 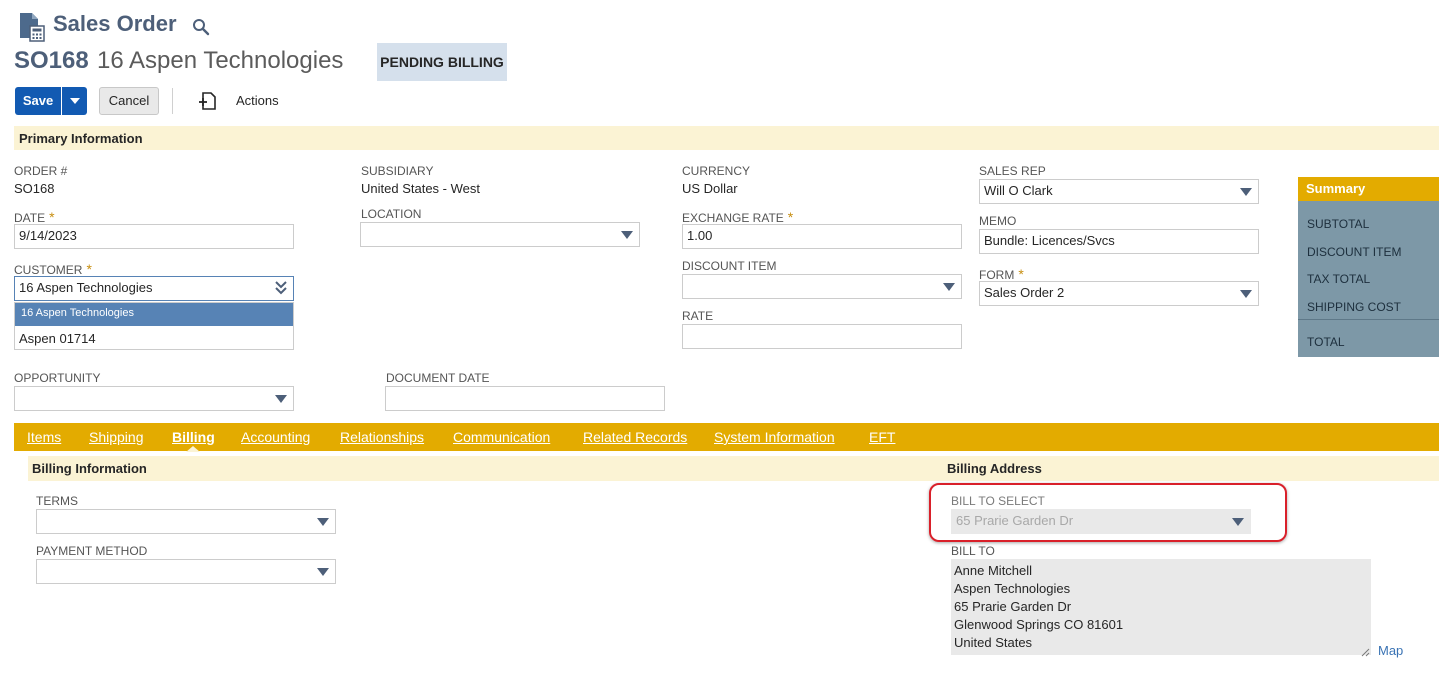 I want to click on order-number-value: SO168, so click(x=34, y=188).